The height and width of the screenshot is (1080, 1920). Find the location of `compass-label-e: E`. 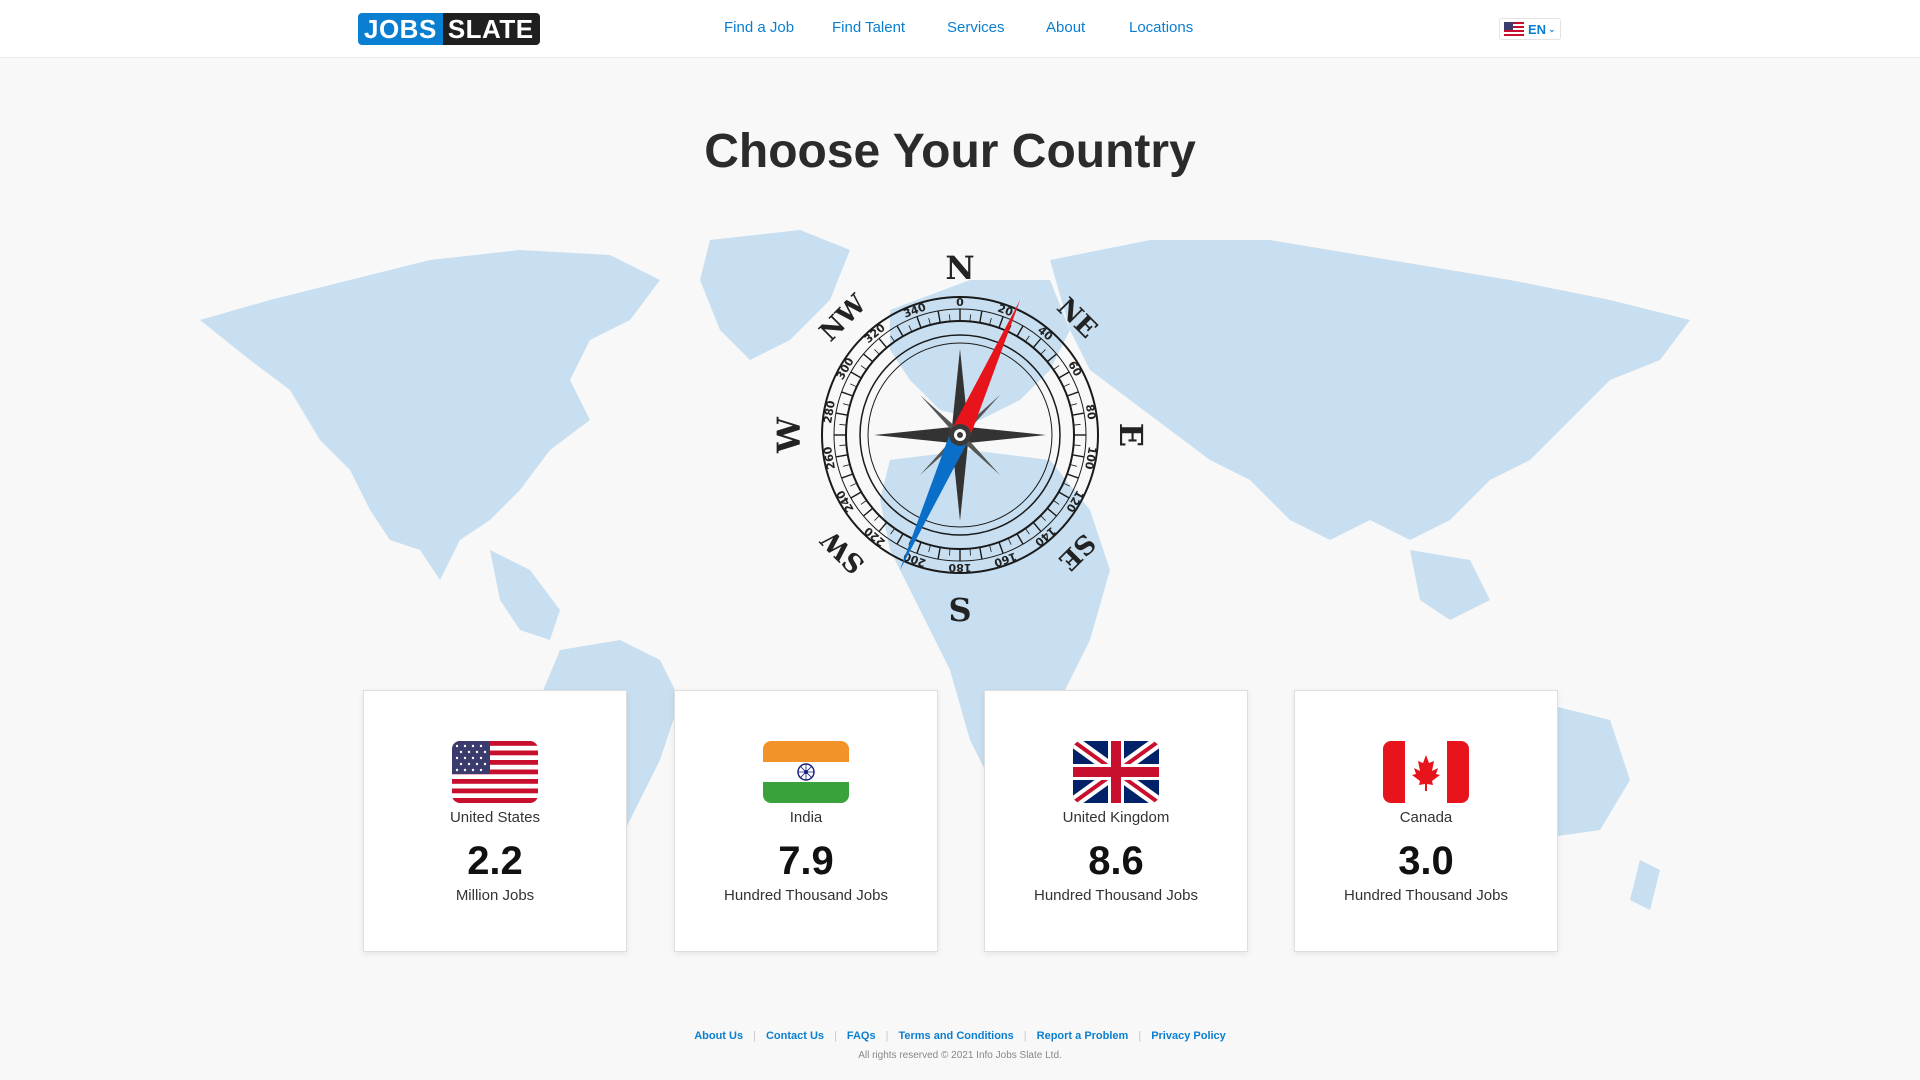

compass-label-e: E is located at coordinates (1131, 435).